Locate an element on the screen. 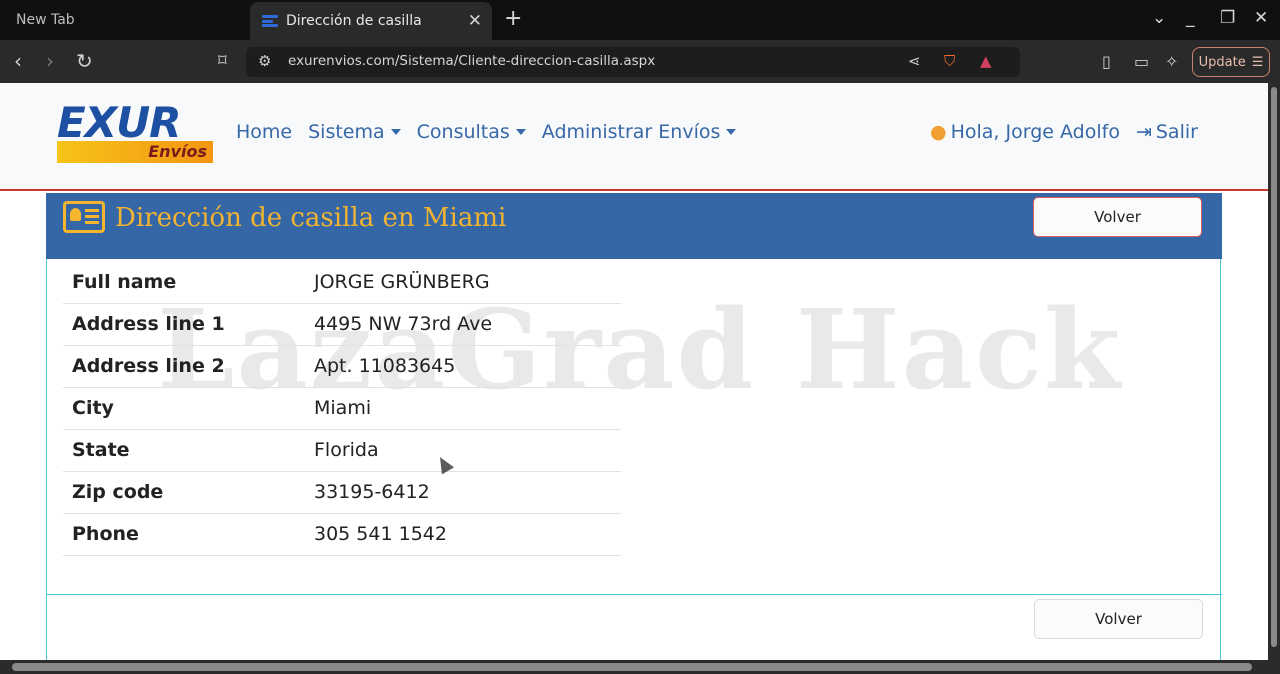  field-label: Full name is located at coordinates (184, 282).